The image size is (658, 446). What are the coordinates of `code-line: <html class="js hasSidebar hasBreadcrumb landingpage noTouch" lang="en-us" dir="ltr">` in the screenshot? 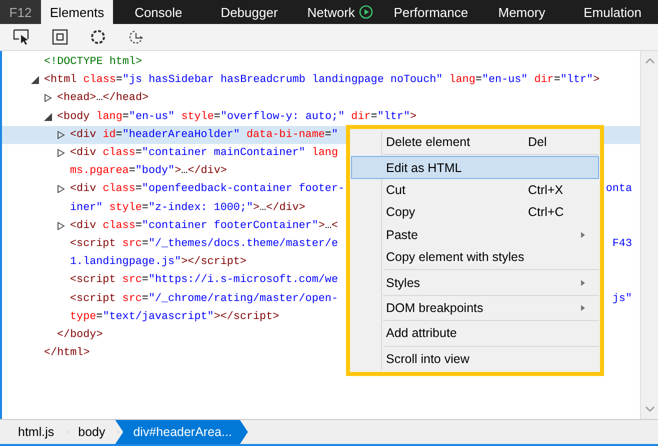 It's located at (322, 80).